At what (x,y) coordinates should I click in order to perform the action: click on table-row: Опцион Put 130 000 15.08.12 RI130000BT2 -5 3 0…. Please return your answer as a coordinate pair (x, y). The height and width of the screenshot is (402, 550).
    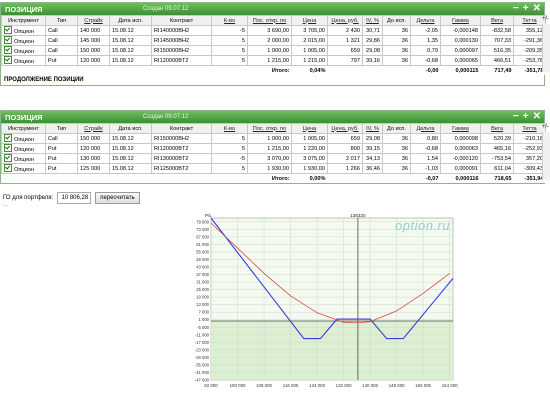
    Looking at the image, I should click on (273, 158).